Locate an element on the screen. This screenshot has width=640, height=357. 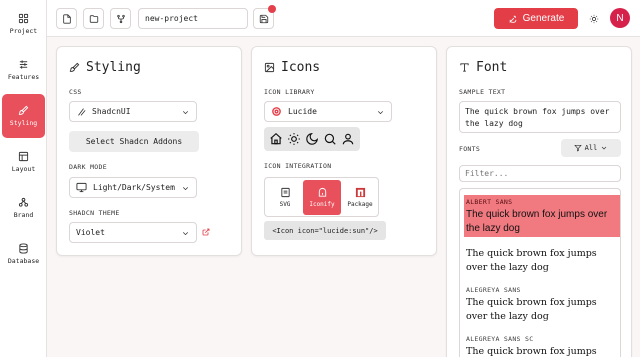
filter-icon is located at coordinates (577, 148).